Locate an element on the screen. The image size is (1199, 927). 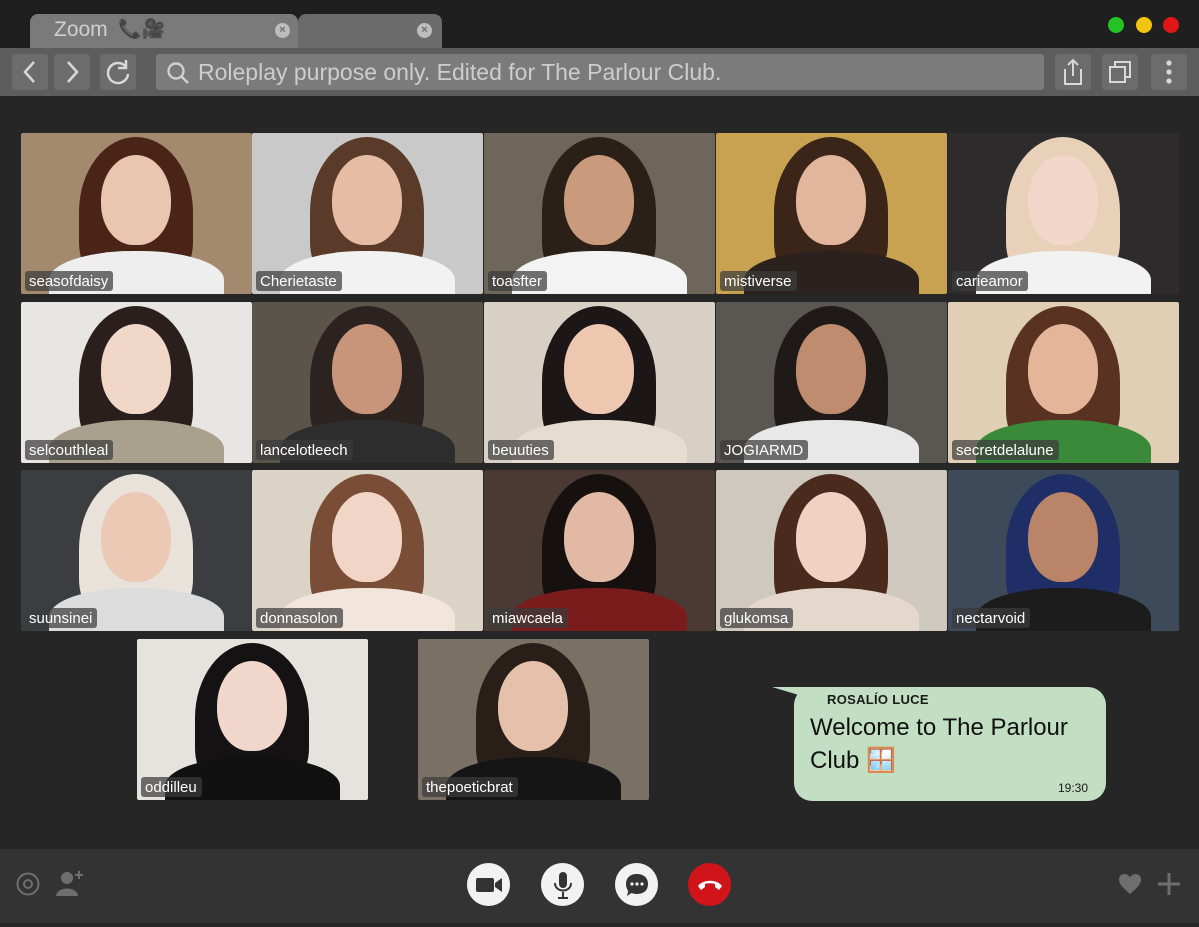
share-button is located at coordinates (1073, 72).